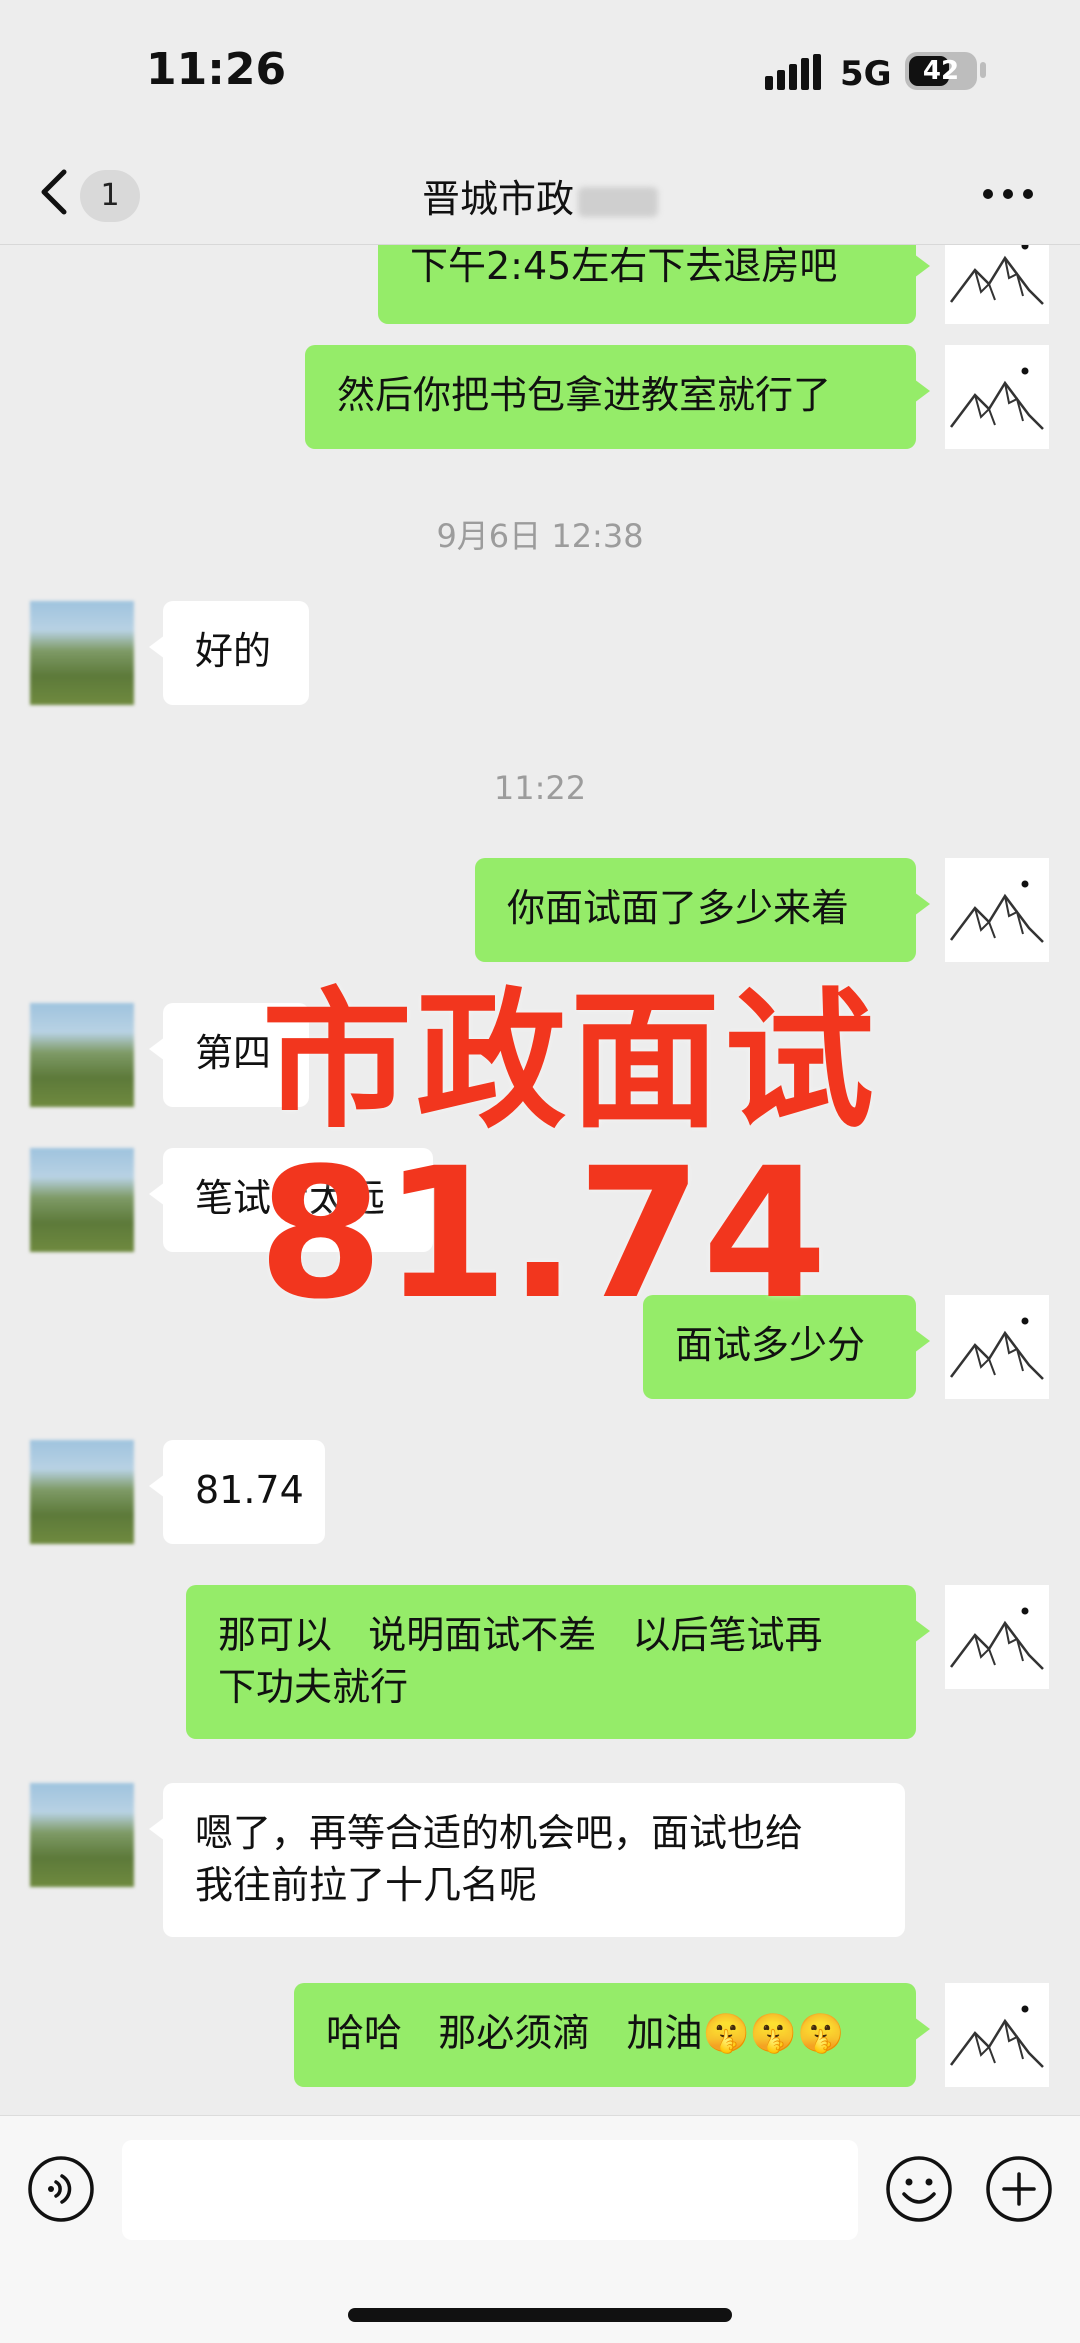 This screenshot has height=2343, width=1080. What do you see at coordinates (612, 2035) in the screenshot?
I see `message-bubble-sent: 哈哈 那必须滴 加油🤫🤫🤫` at bounding box center [612, 2035].